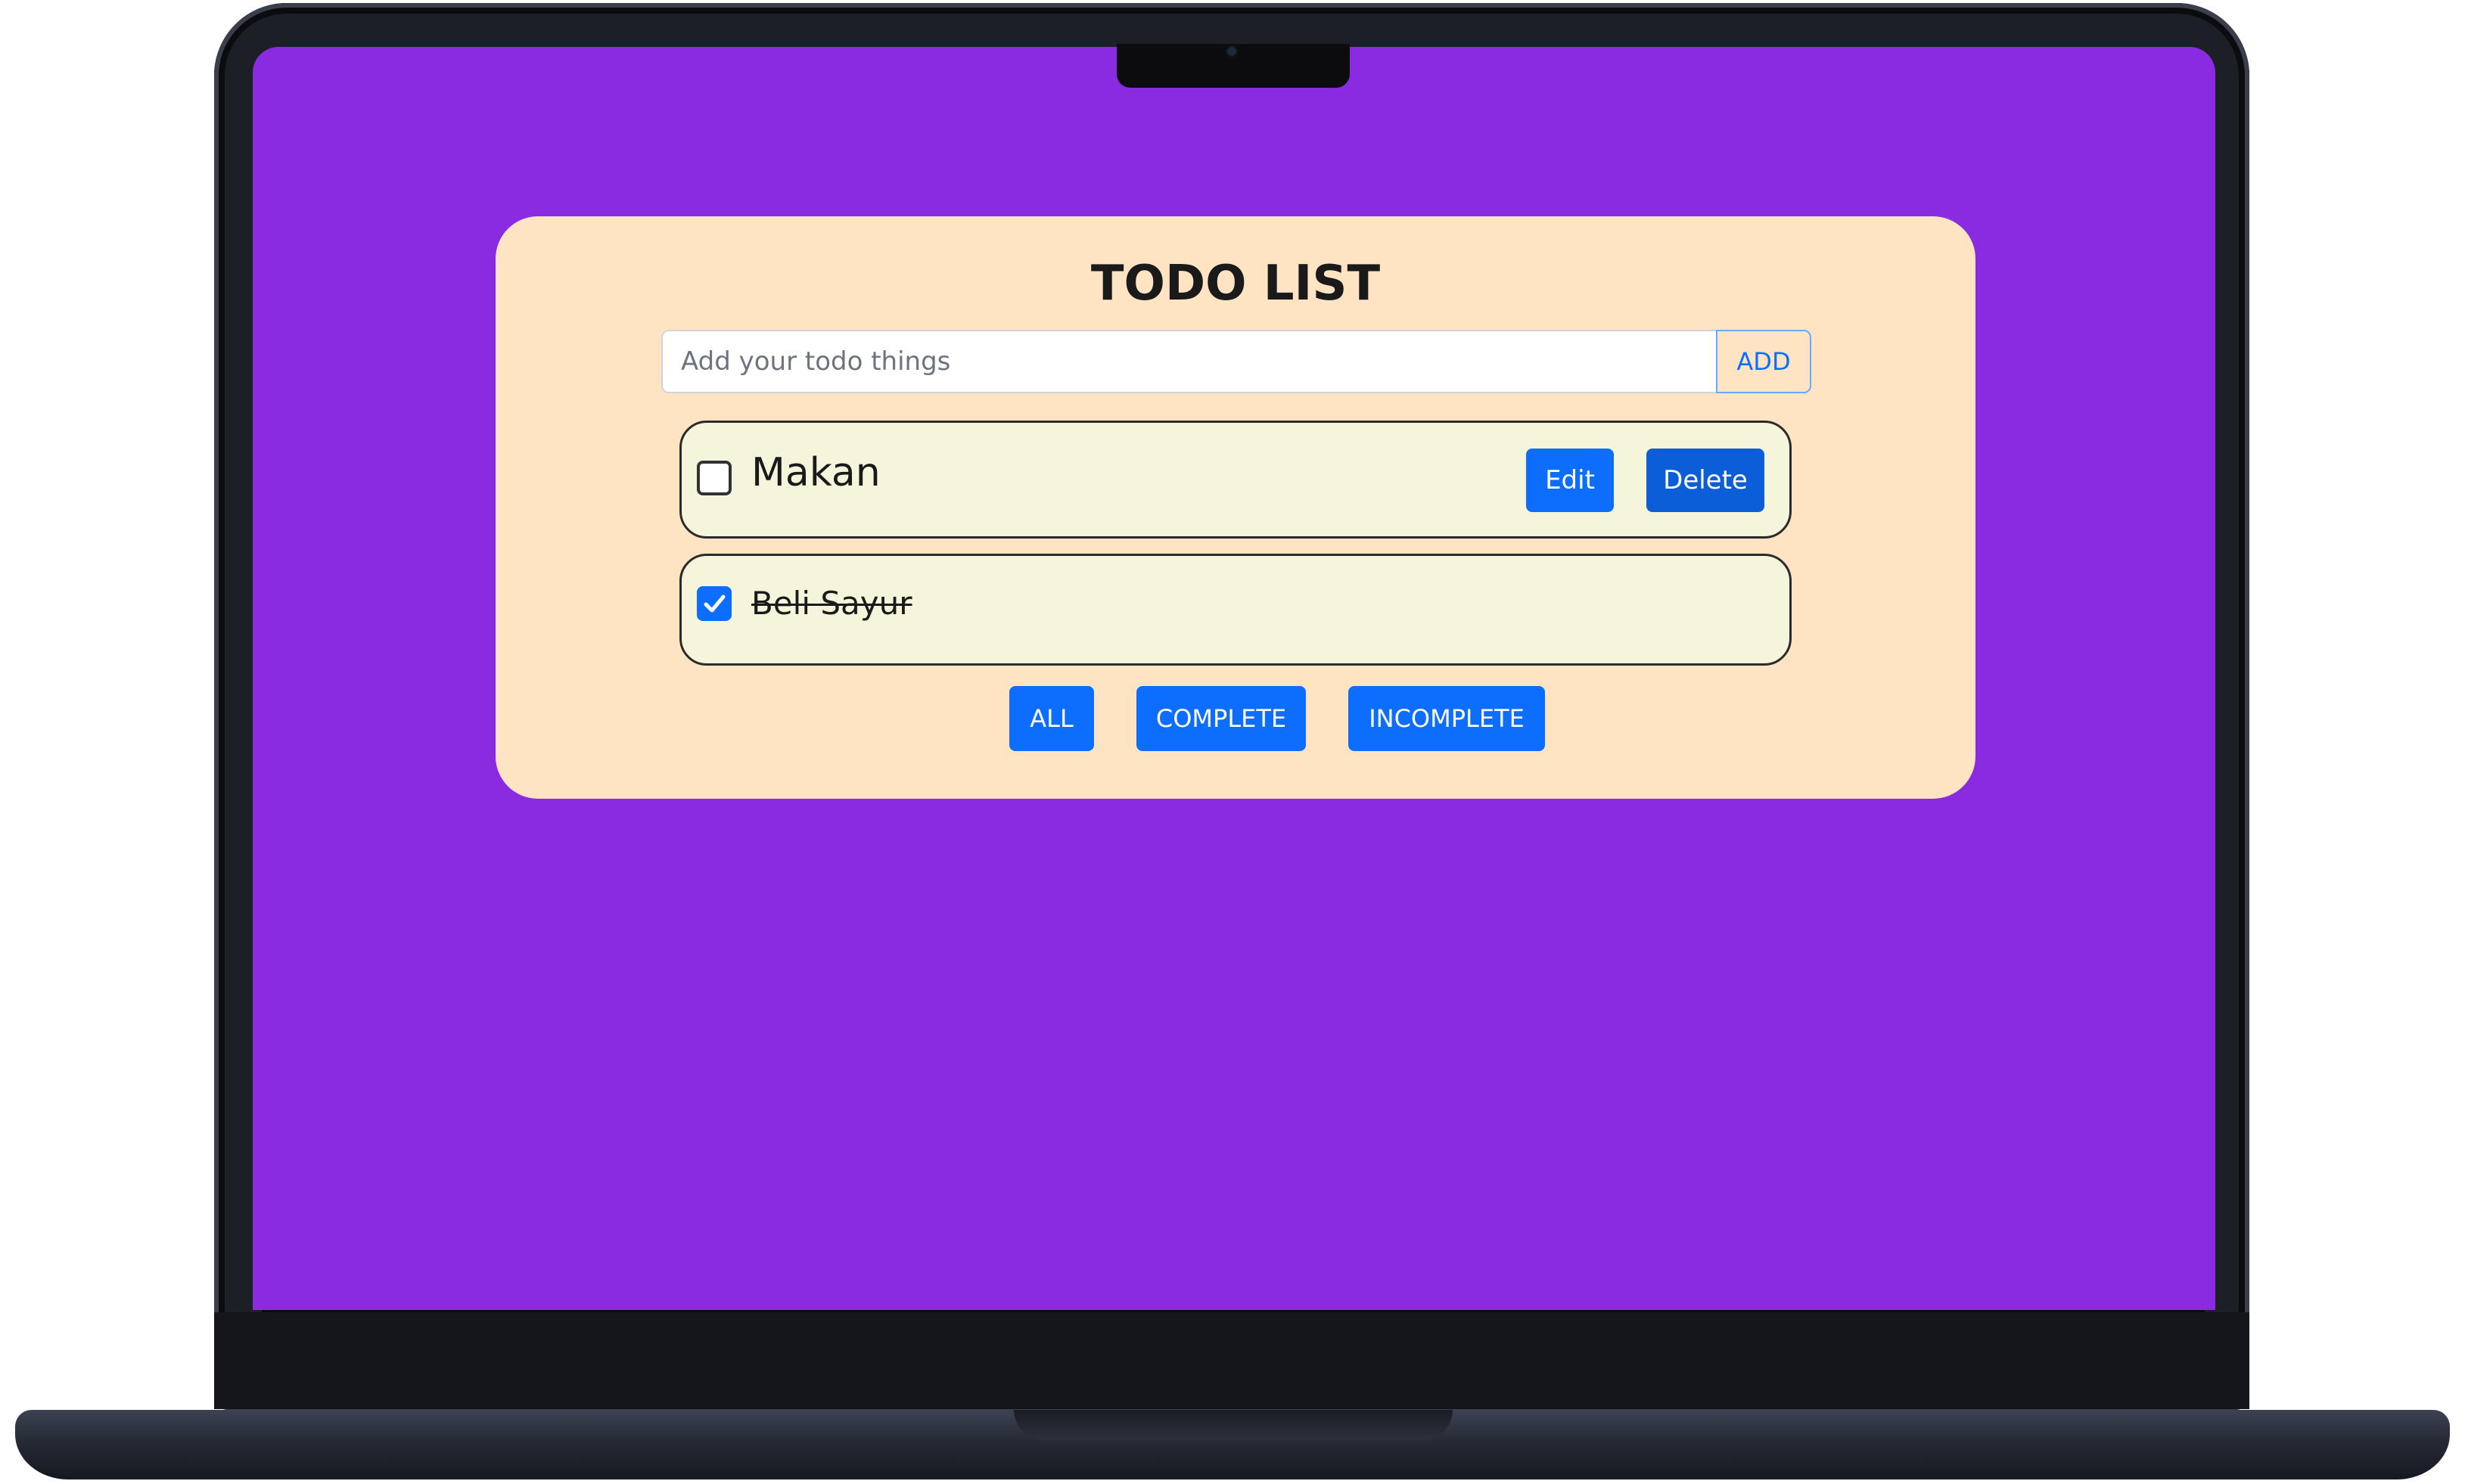 The height and width of the screenshot is (1484, 2465). I want to click on checkmark-icon, so click(715, 604).